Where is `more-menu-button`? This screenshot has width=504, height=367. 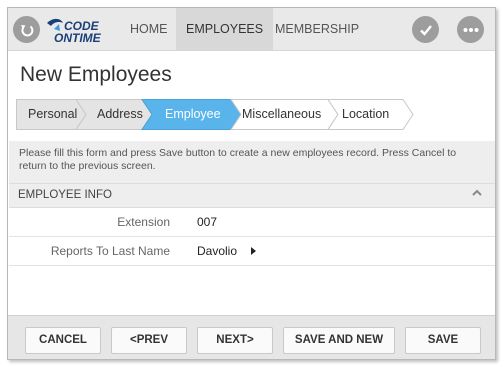
more-menu-button is located at coordinates (470, 29).